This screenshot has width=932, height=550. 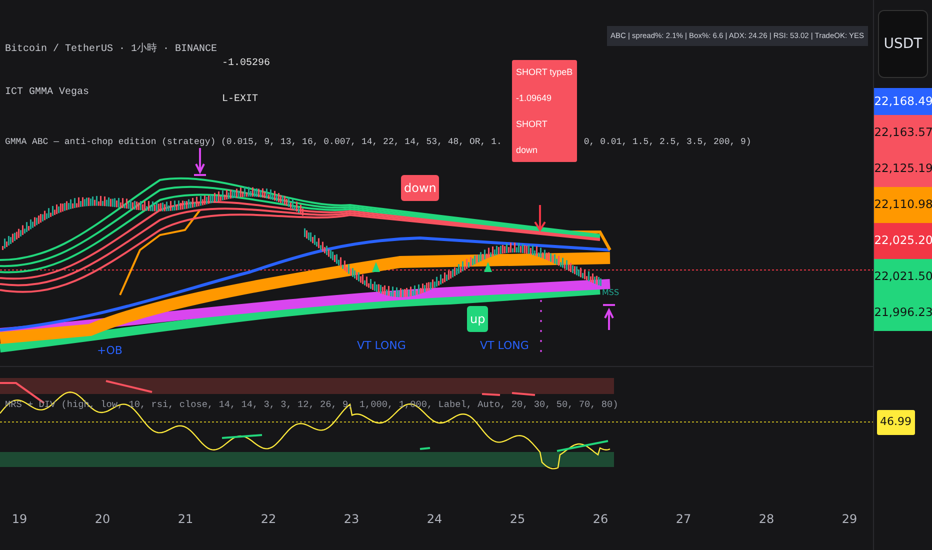 I want to click on date-label: 19, so click(x=19, y=519).